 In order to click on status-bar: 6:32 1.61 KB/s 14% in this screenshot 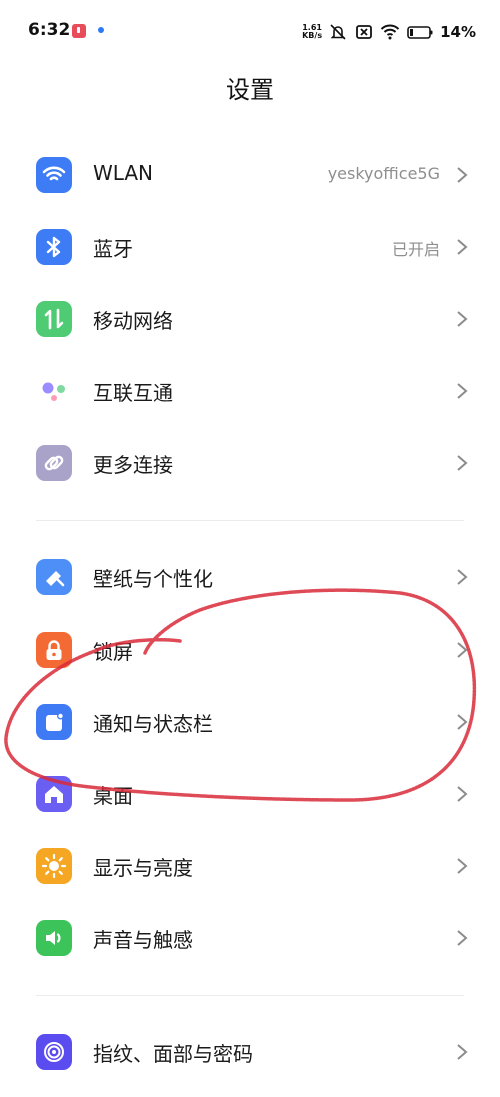, I will do `click(250, 31)`.